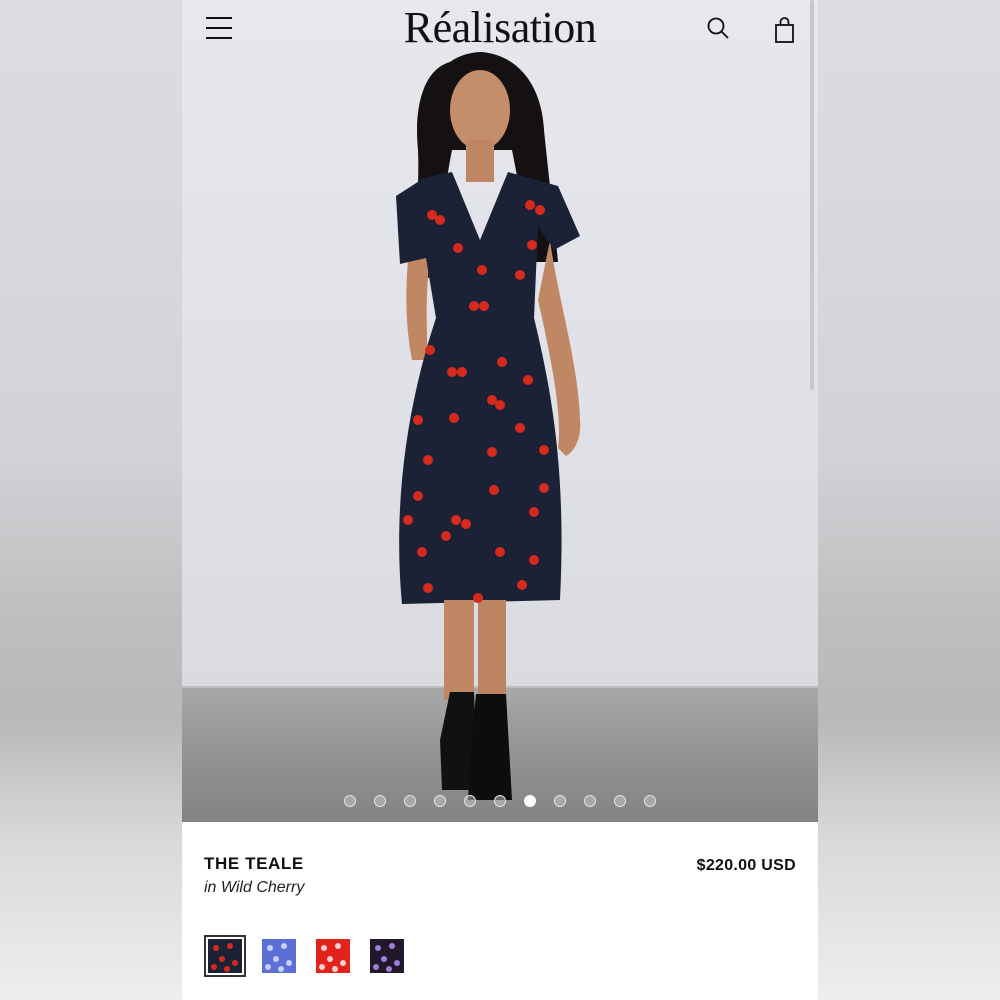 The width and height of the screenshot is (1000, 1000). Describe the element at coordinates (719, 30) in the screenshot. I see `search-icon` at that location.